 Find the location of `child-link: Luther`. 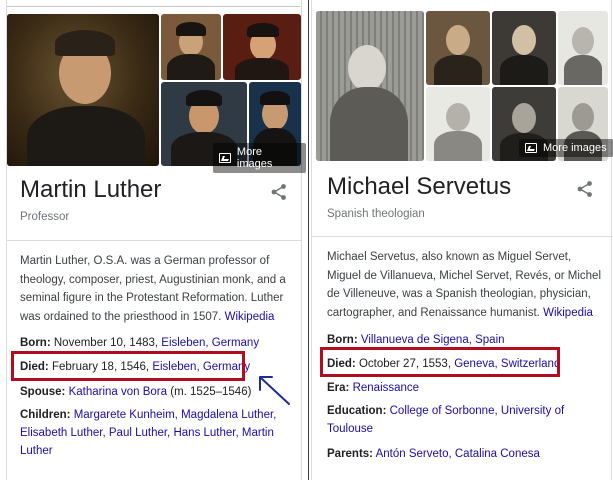

child-link: Luther is located at coordinates (36, 451).